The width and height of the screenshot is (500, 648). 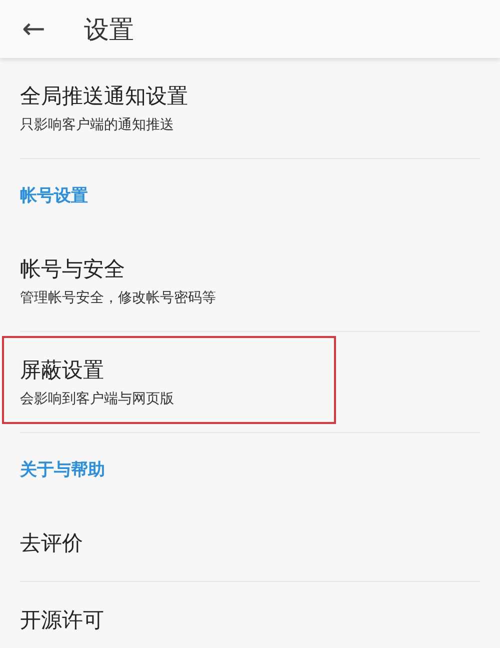 What do you see at coordinates (62, 469) in the screenshot?
I see `section-header: 关于与帮助` at bounding box center [62, 469].